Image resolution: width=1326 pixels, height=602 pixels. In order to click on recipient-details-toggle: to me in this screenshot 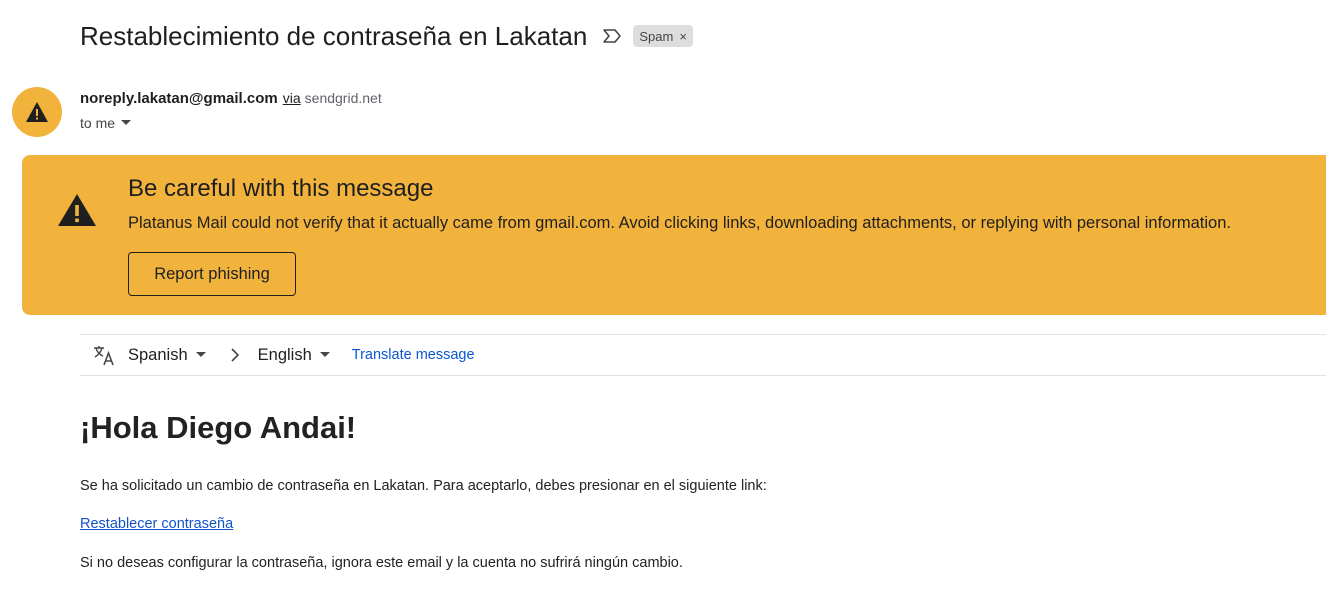, I will do `click(106, 123)`.